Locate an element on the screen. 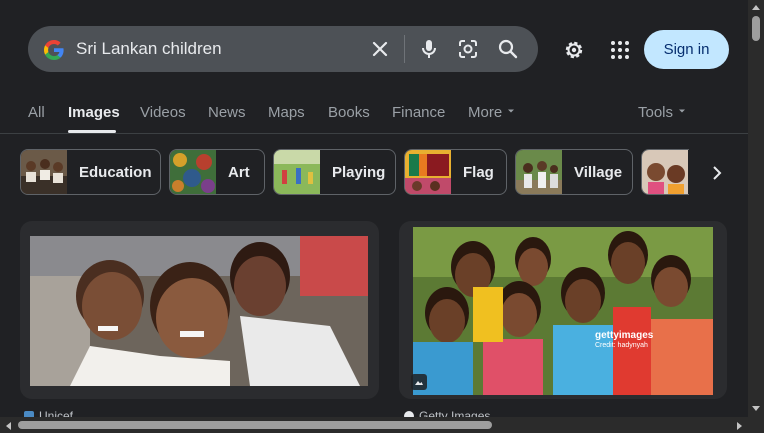 The height and width of the screenshot is (433, 764). search-input: Sri Lankan children is located at coordinates (149, 49).